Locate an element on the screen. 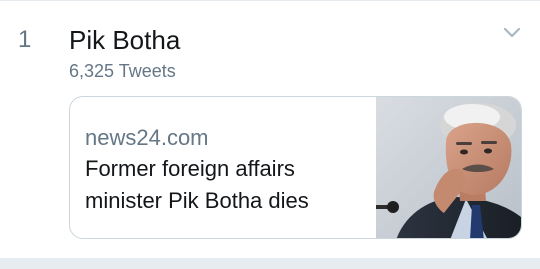  tweet-count: 6,325 Tweets is located at coordinates (122, 71).